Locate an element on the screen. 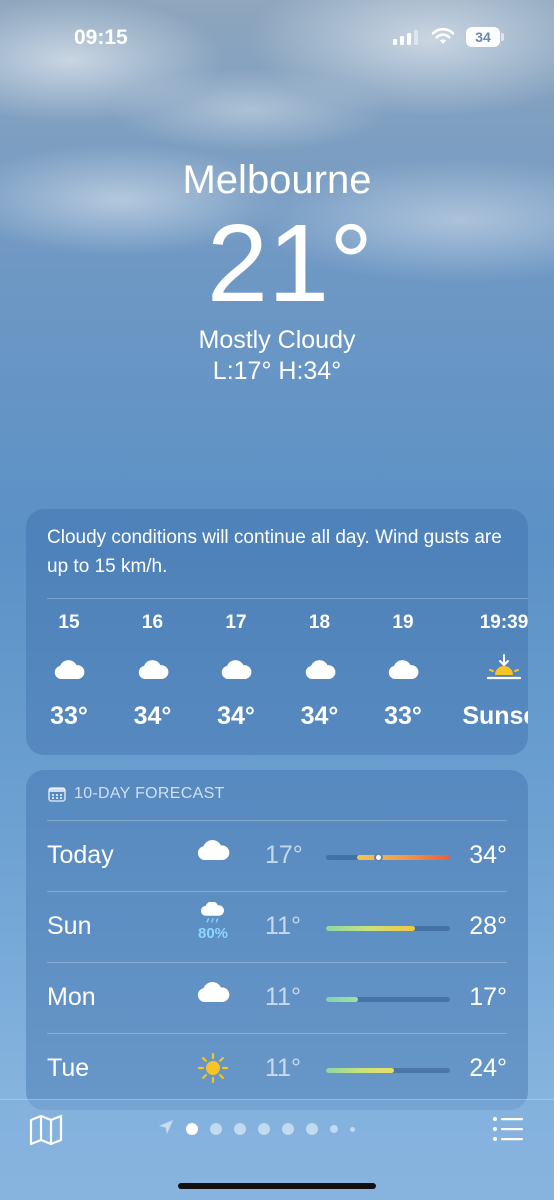 The width and height of the screenshot is (554, 1200). status-bar: 09:15 34 is located at coordinates (277, 37).